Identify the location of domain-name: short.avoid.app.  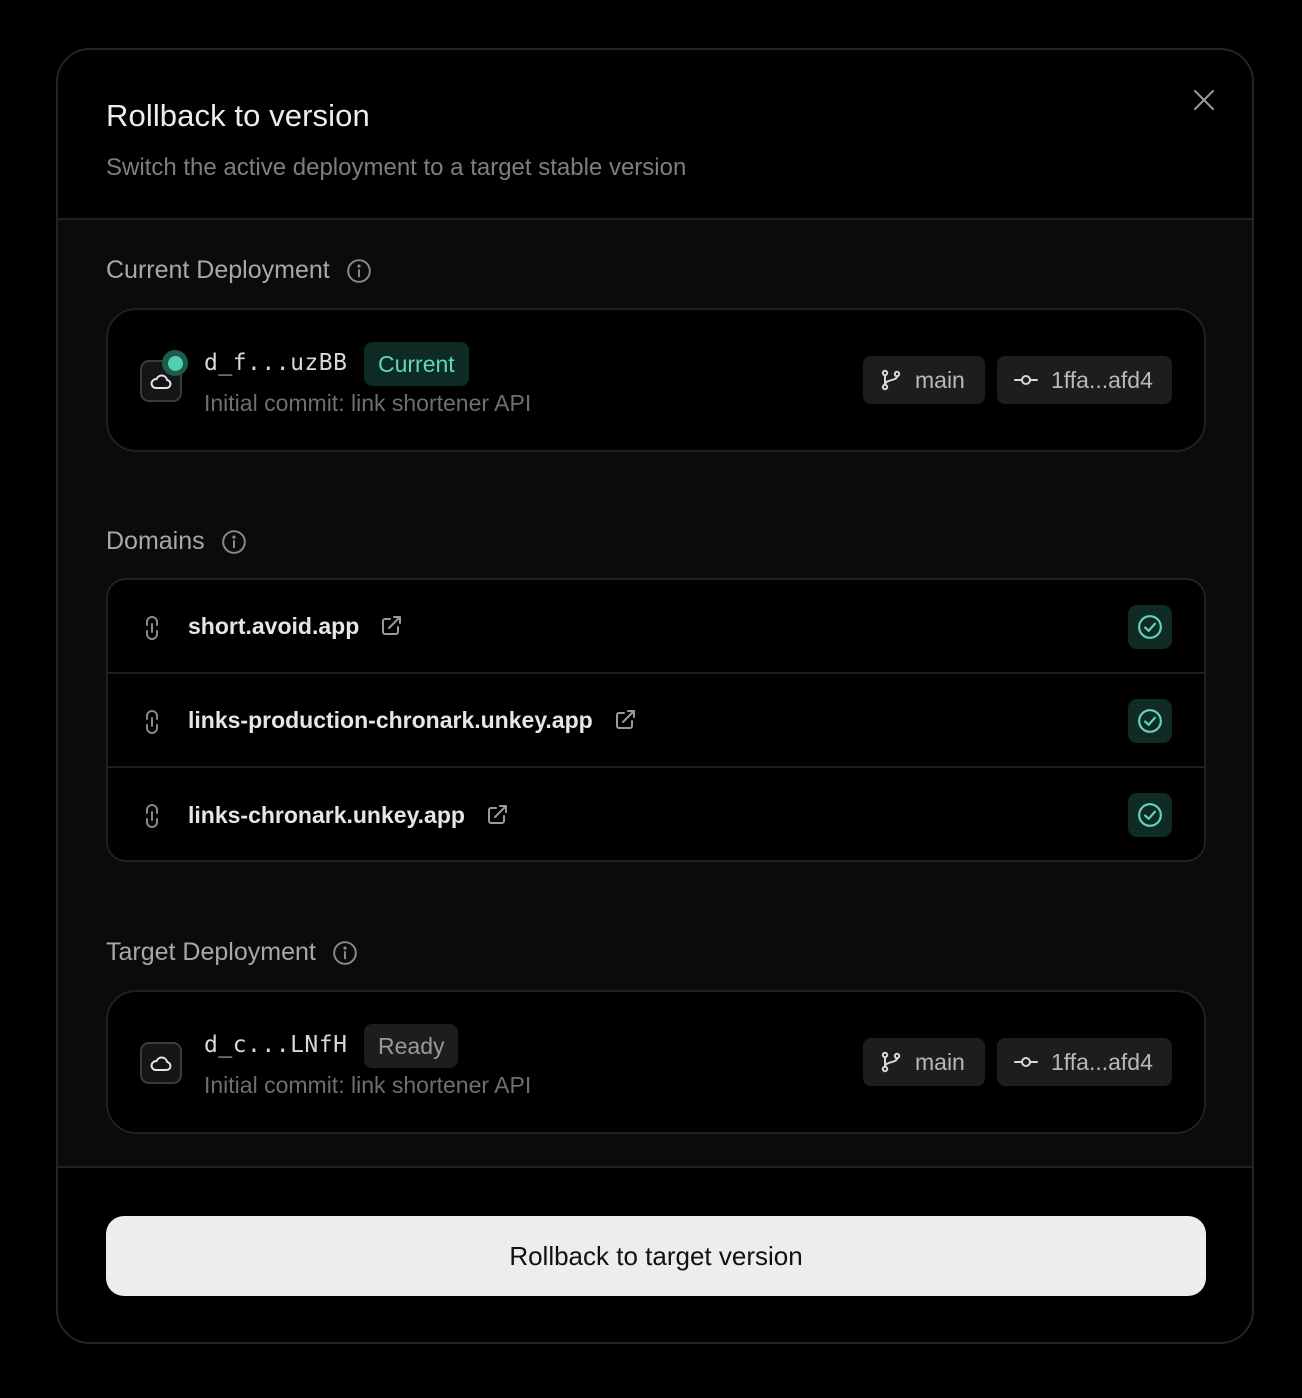
(295, 626).